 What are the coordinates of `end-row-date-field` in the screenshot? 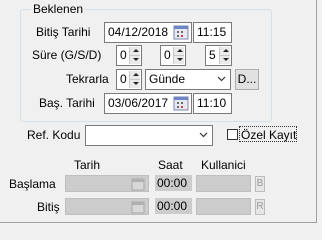 It's located at (107, 206).